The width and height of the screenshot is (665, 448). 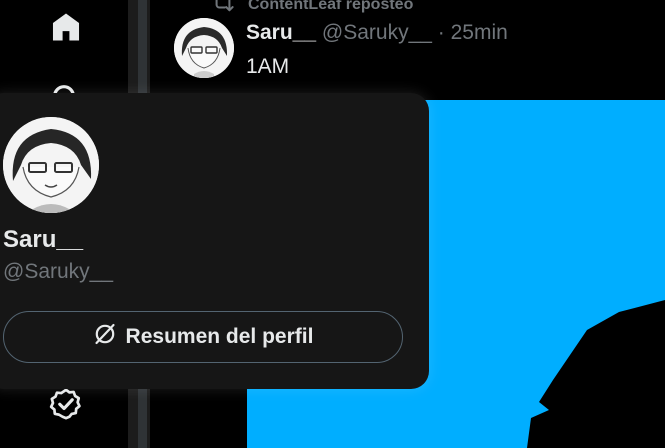 I want to click on tweet-timestamp: 25min, so click(x=479, y=32).